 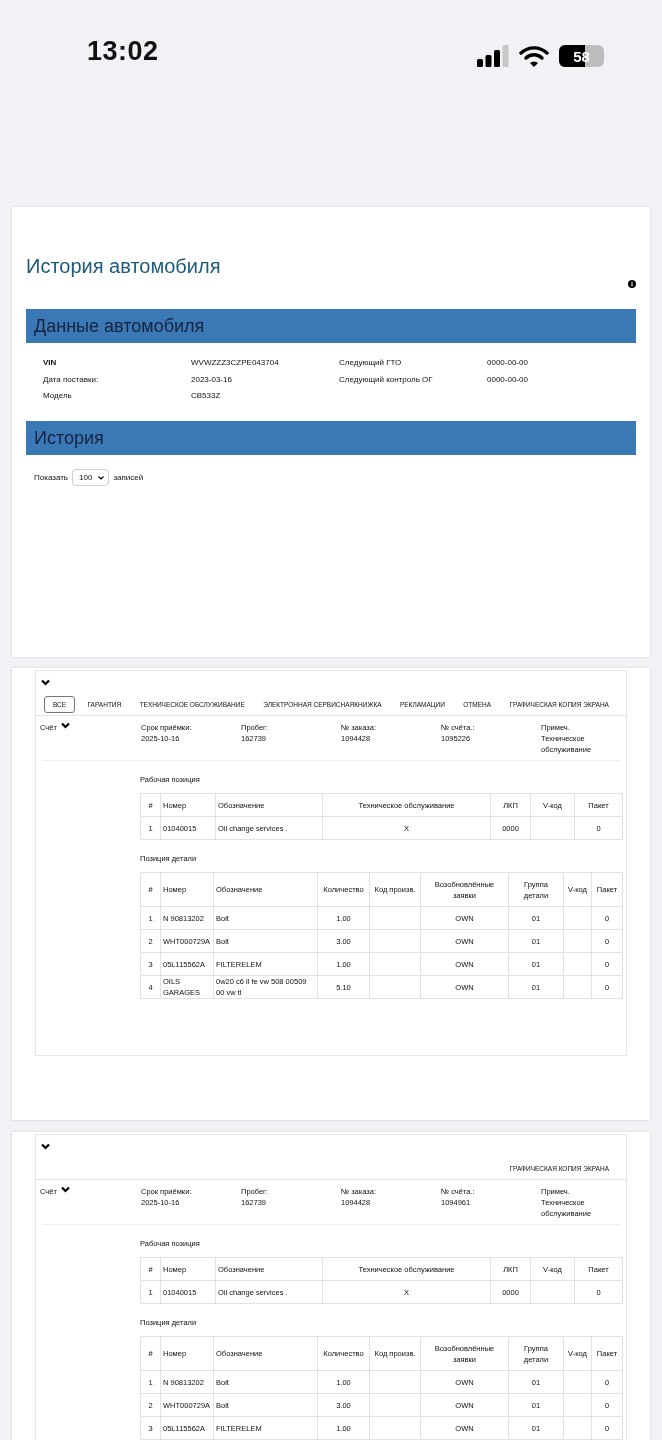 I want to click on section-heading: История, so click(x=69, y=438).